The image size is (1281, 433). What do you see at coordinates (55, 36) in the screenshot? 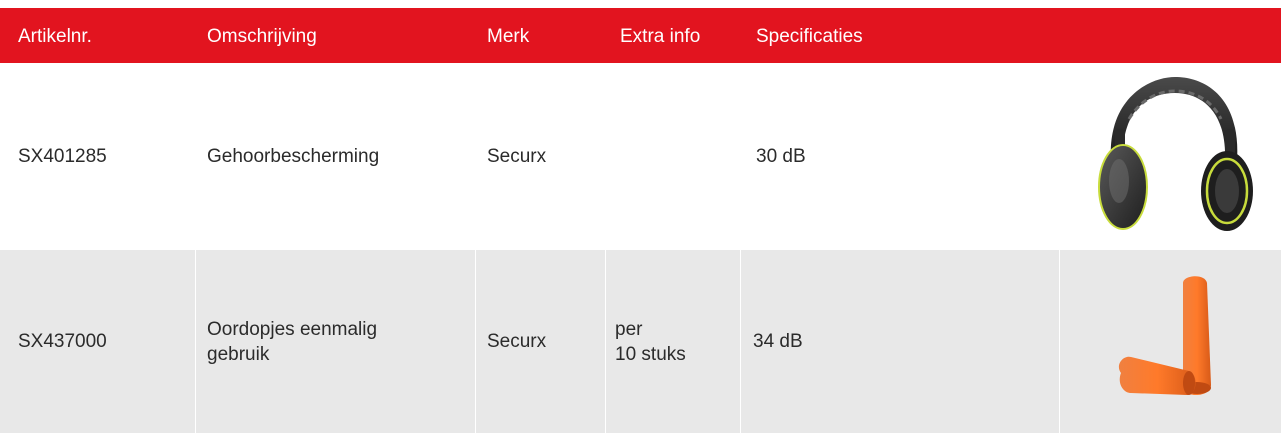
I see `header-artikelnr: Artikelnr.` at bounding box center [55, 36].